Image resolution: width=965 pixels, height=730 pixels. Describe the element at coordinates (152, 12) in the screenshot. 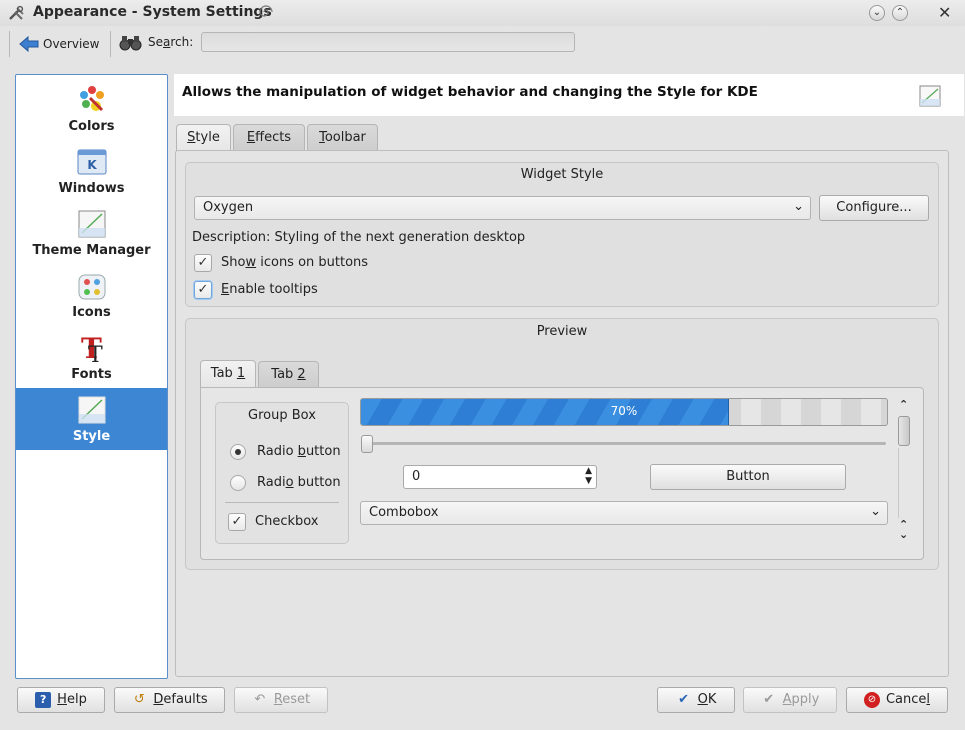

I see `window-title: Appearance - System Settings` at that location.